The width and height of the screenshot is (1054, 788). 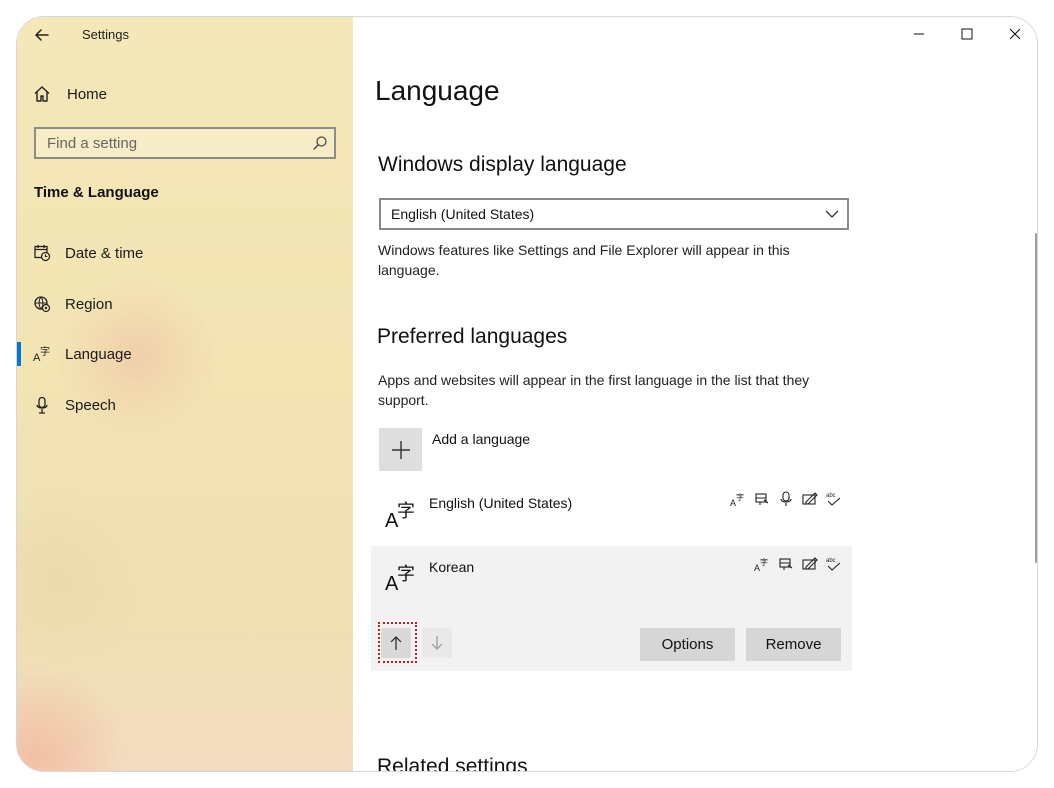 I want to click on close-button, so click(x=1014, y=34).